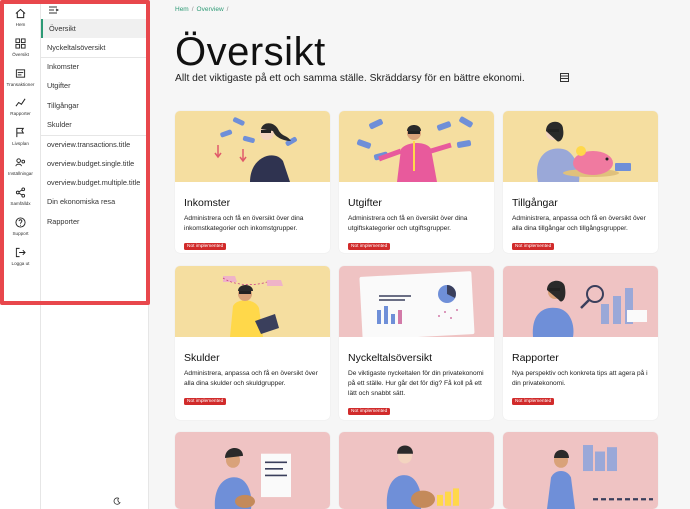 This screenshot has height=509, width=690. What do you see at coordinates (94, 221) in the screenshot?
I see `submenu-item-reports: Rapporter` at bounding box center [94, 221].